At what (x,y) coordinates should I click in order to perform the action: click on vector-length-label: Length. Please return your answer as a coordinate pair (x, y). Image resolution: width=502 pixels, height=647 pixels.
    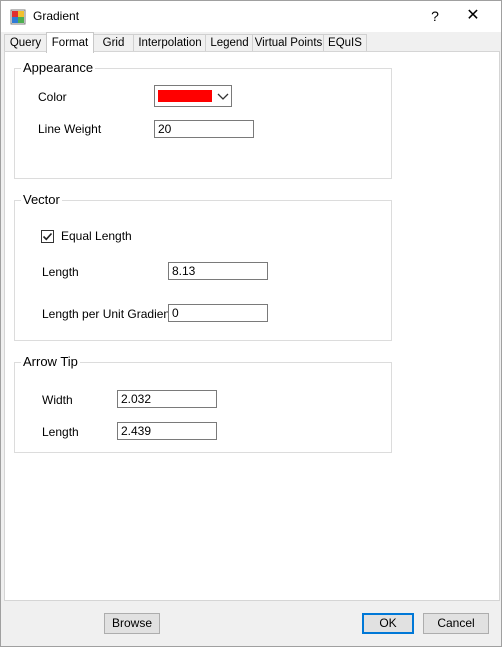
    Looking at the image, I should click on (60, 272).